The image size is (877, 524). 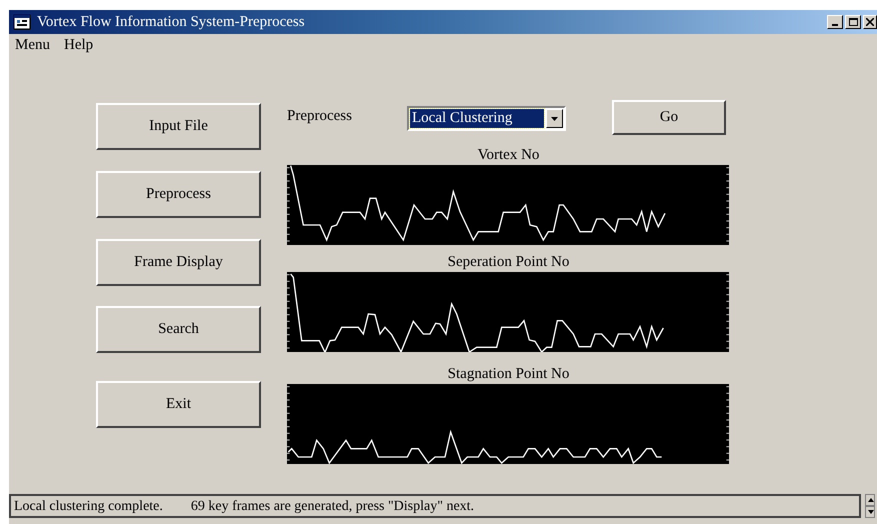 I want to click on maximize-button, so click(x=853, y=22).